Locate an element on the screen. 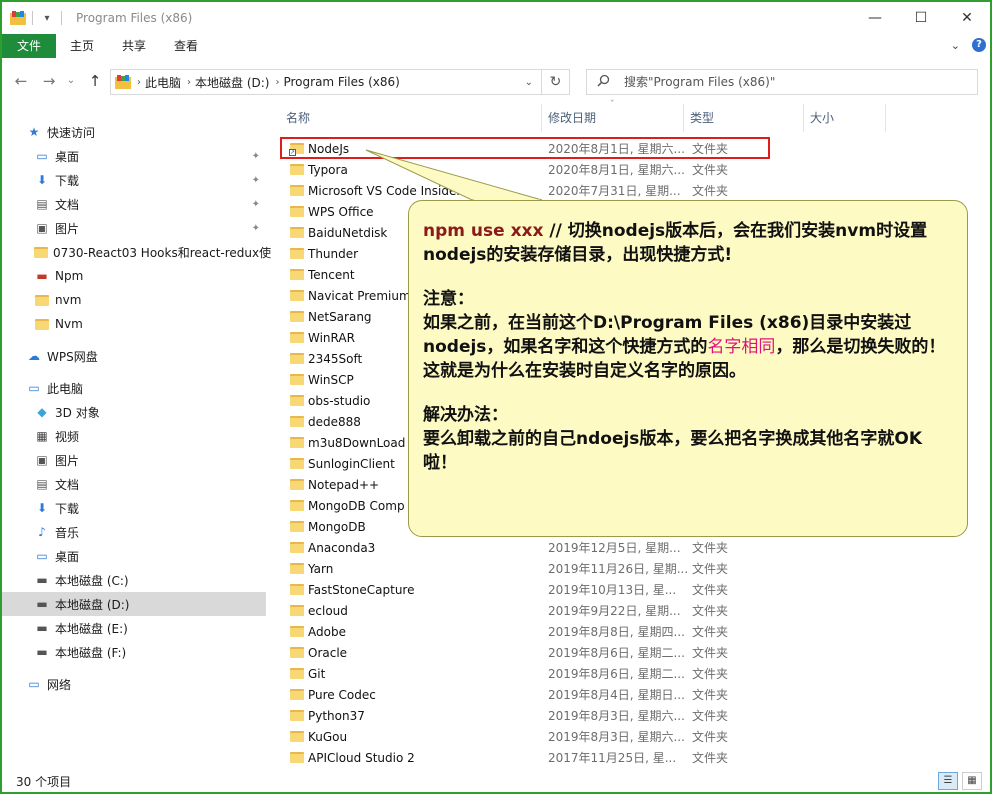 The width and height of the screenshot is (992, 794). file-row: Yarn 2019年11月26日, 星期... 文件夹 is located at coordinates (520, 568).